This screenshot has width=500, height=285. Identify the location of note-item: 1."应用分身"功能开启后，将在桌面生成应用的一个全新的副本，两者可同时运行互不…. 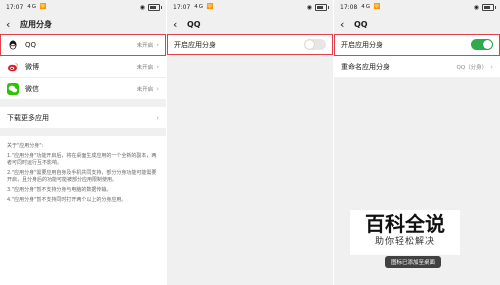
(82, 159).